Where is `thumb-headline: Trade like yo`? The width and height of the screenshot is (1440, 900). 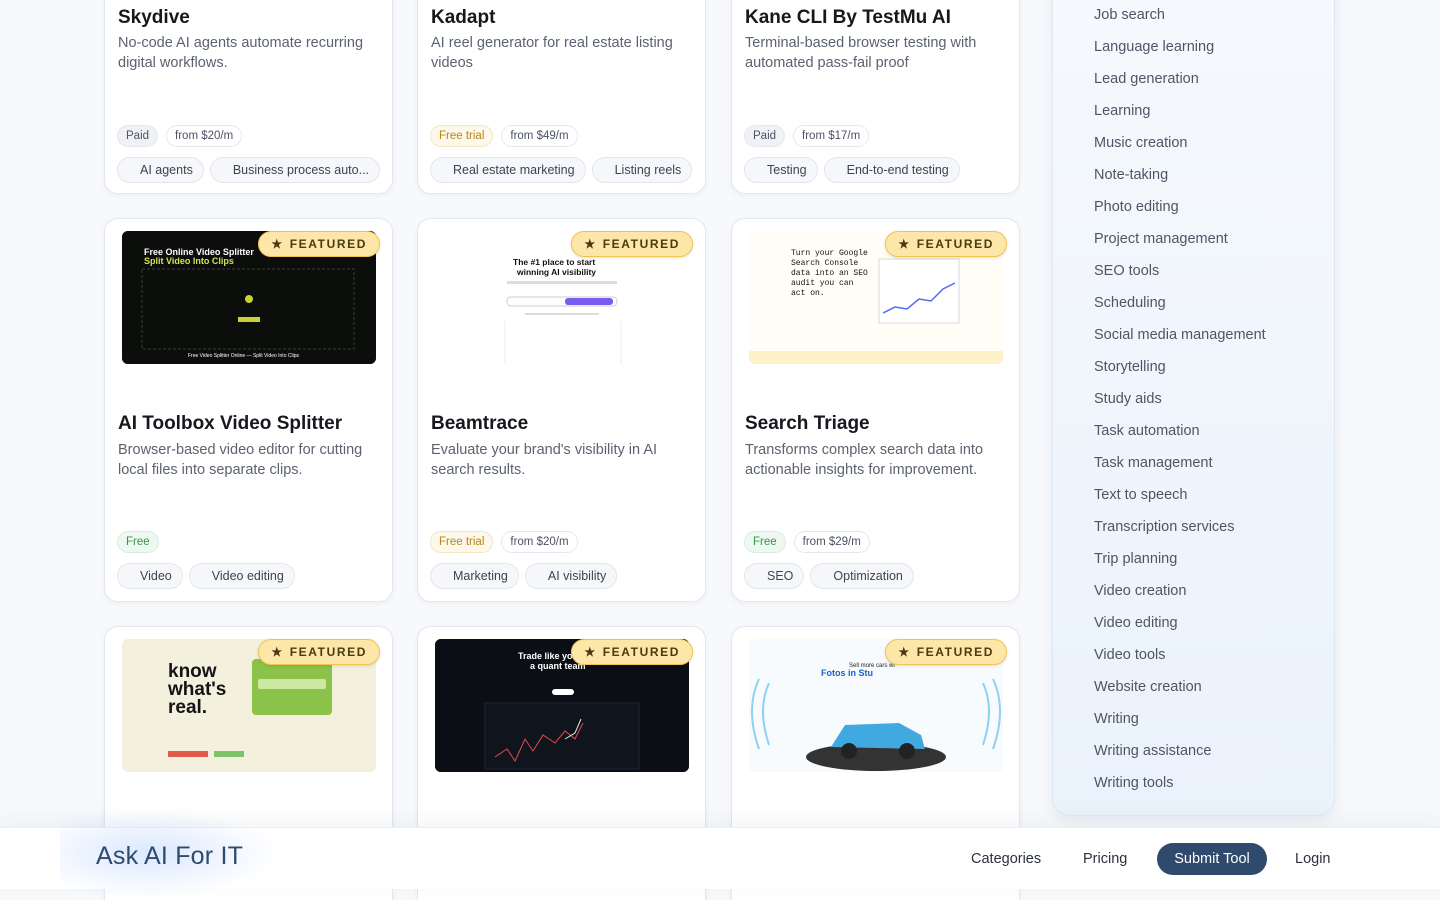
thumb-headline: Trade like yo is located at coordinates (545, 656).